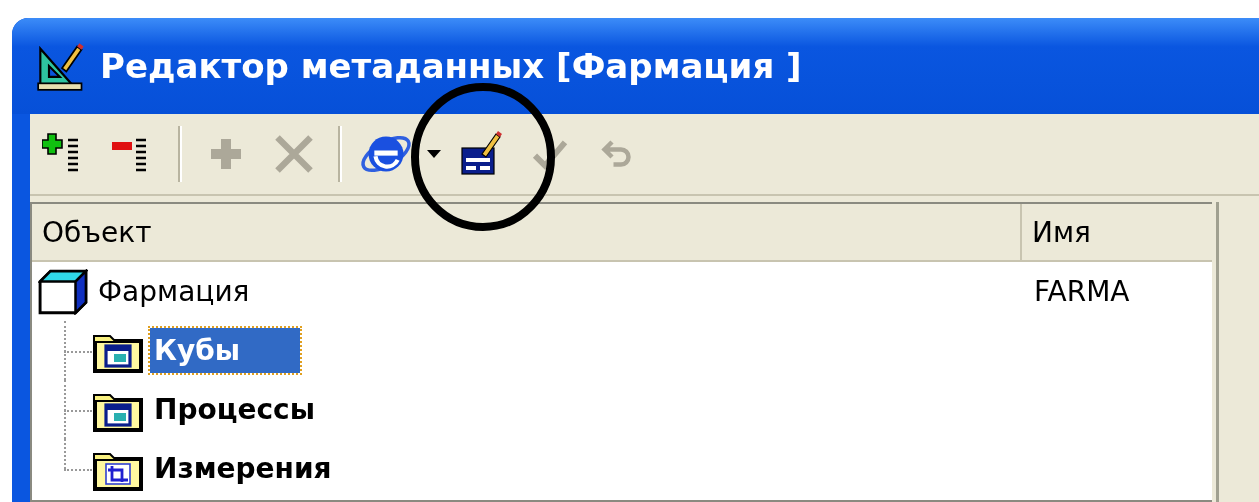  What do you see at coordinates (234, 409) in the screenshot?
I see `tree-item: Процессы` at bounding box center [234, 409].